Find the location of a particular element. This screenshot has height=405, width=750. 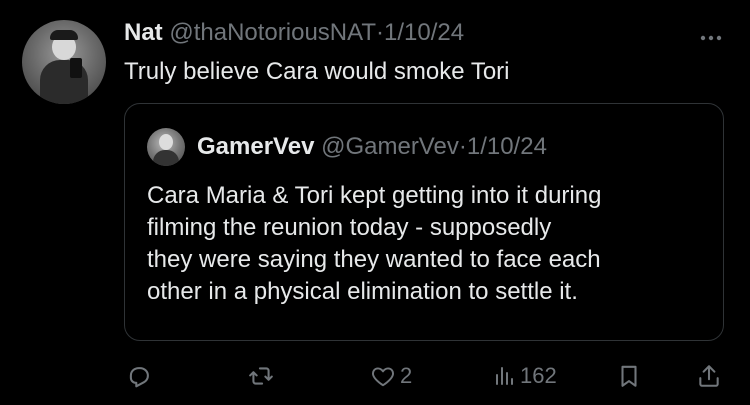

author-avatar is located at coordinates (64, 62).